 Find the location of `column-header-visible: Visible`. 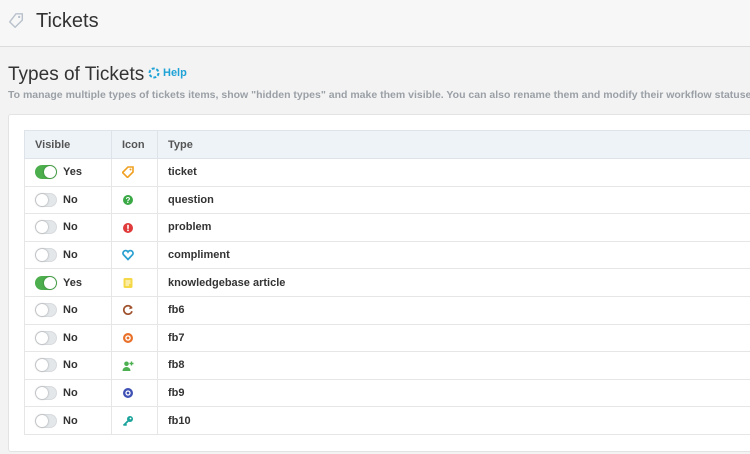

column-header-visible: Visible is located at coordinates (68, 144).